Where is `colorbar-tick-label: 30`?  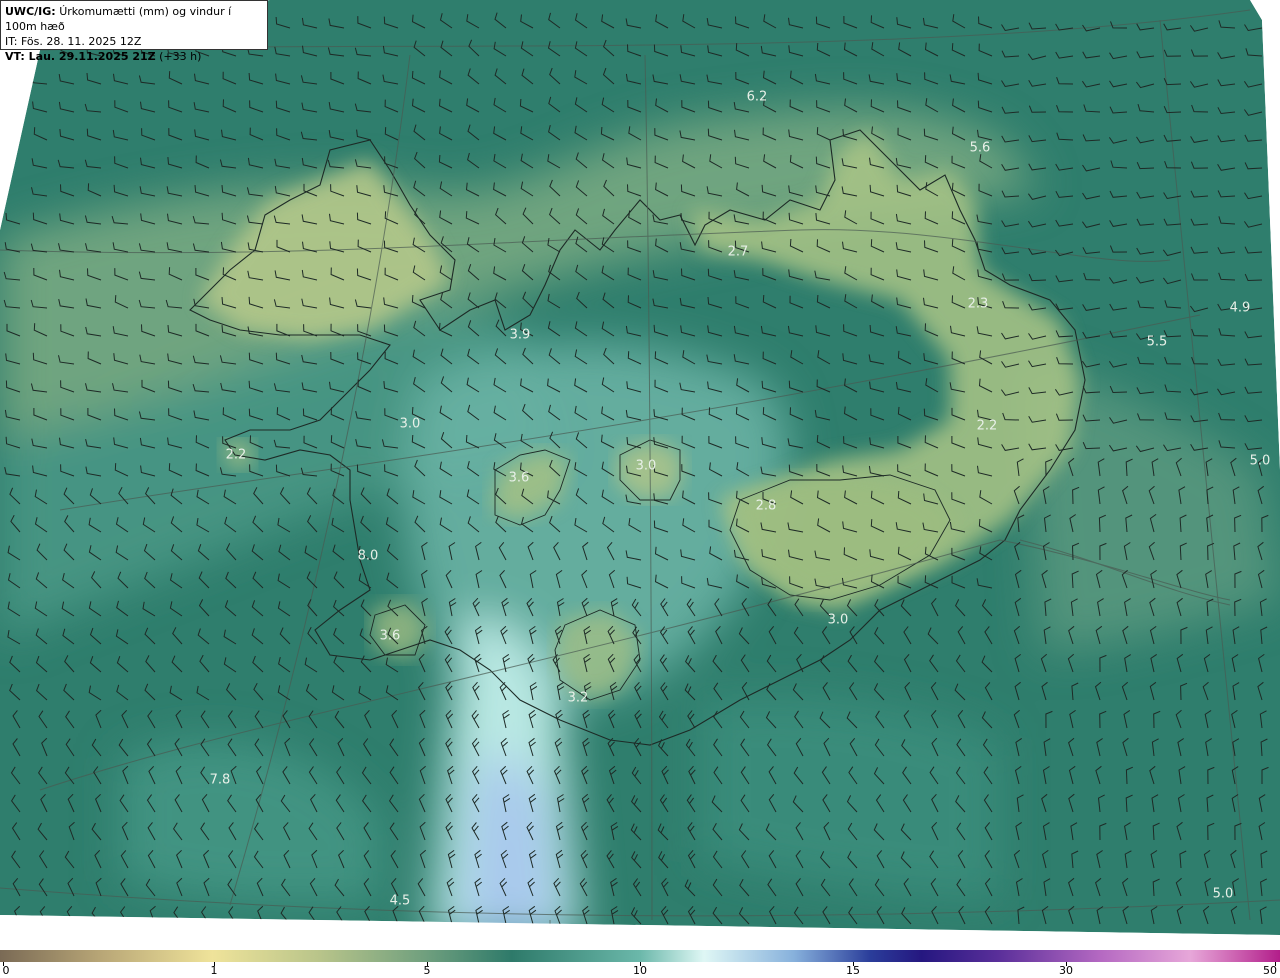 colorbar-tick-label: 30 is located at coordinates (1066, 970).